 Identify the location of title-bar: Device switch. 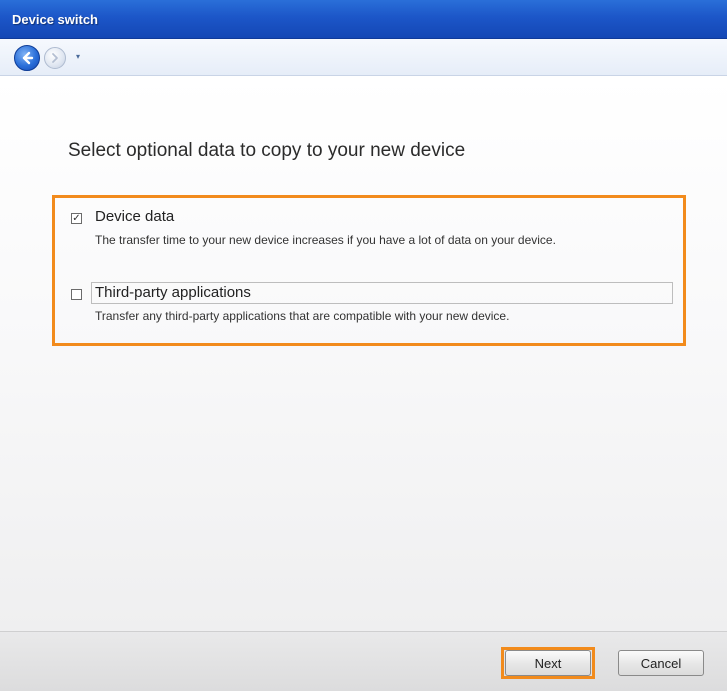
(363, 19).